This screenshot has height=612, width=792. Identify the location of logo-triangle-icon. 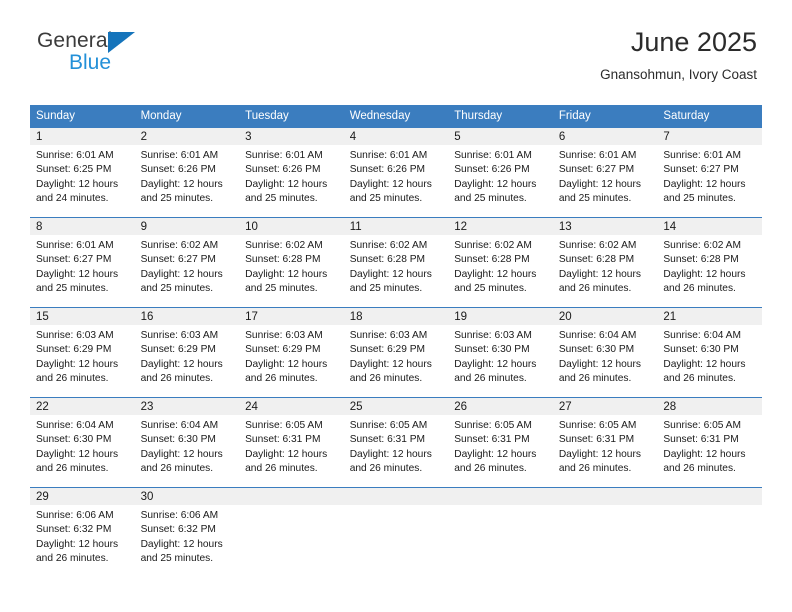
(121, 42).